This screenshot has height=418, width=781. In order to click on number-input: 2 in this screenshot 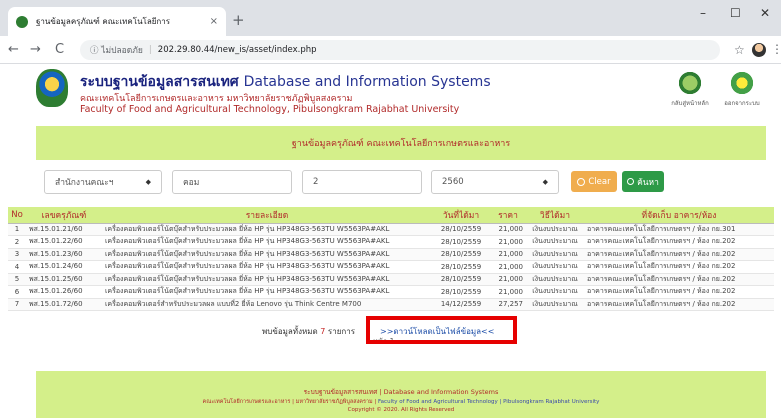, I will do `click(362, 182)`.